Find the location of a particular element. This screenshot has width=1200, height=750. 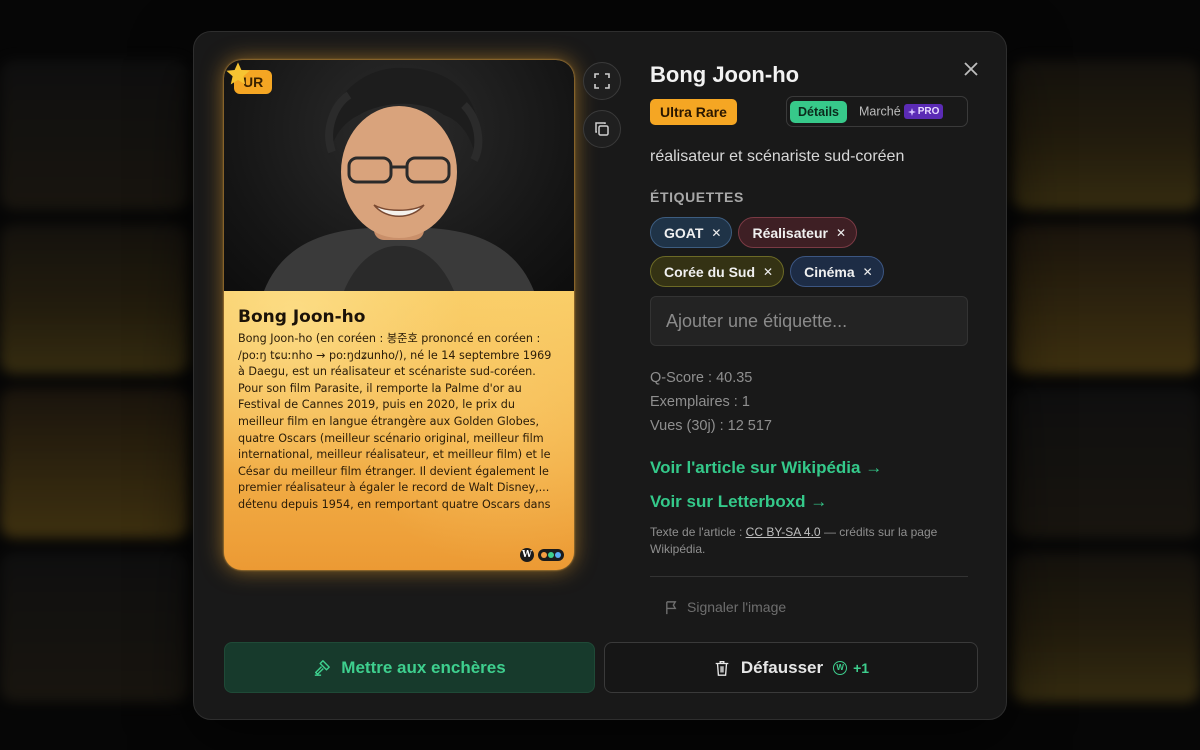

letterboxd-link: Voir sur Letterboxd → is located at coordinates (738, 502).